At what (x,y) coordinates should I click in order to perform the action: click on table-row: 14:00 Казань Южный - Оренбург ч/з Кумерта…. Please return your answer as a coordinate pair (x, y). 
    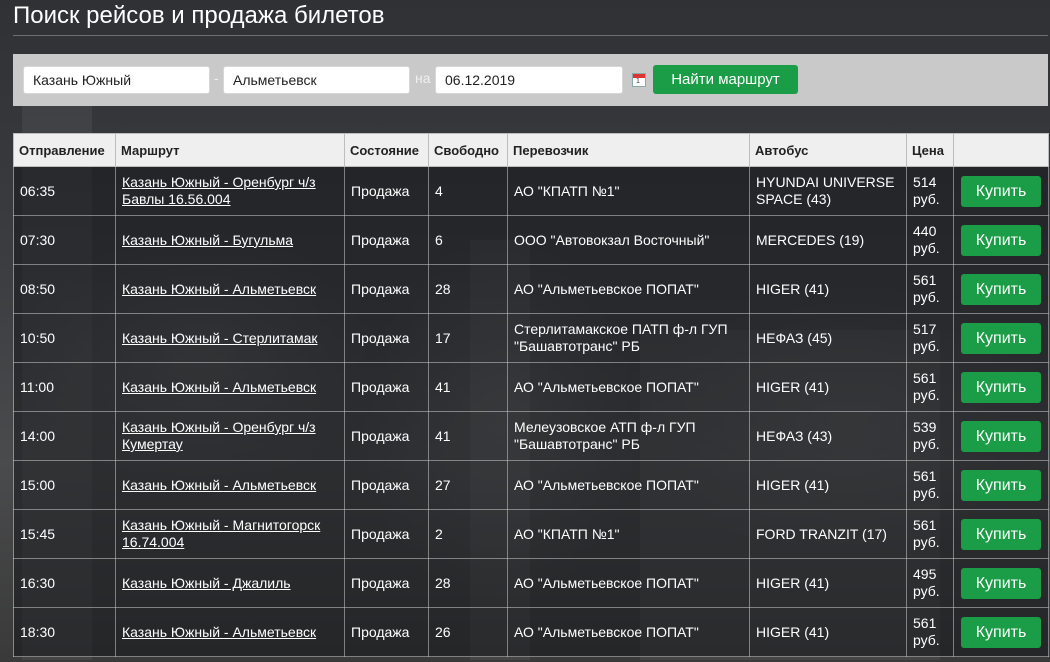
    Looking at the image, I should click on (531, 436).